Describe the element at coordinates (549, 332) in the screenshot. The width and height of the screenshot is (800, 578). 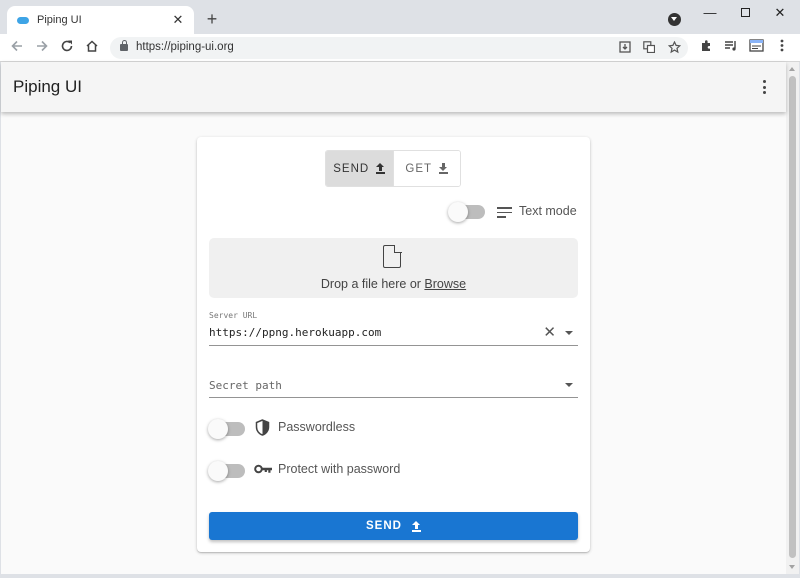
I see `clear-server-url-icon: ✕` at that location.